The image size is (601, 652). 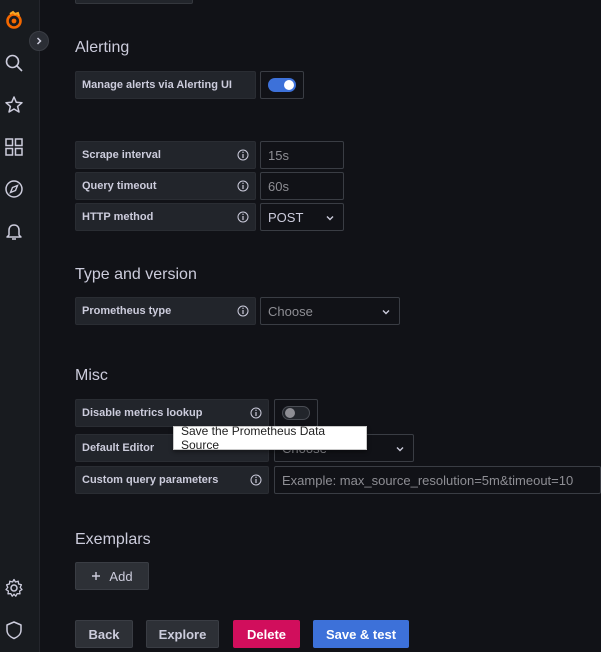 What do you see at coordinates (165, 217) in the screenshot?
I see `http-method-label: HTTP method` at bounding box center [165, 217].